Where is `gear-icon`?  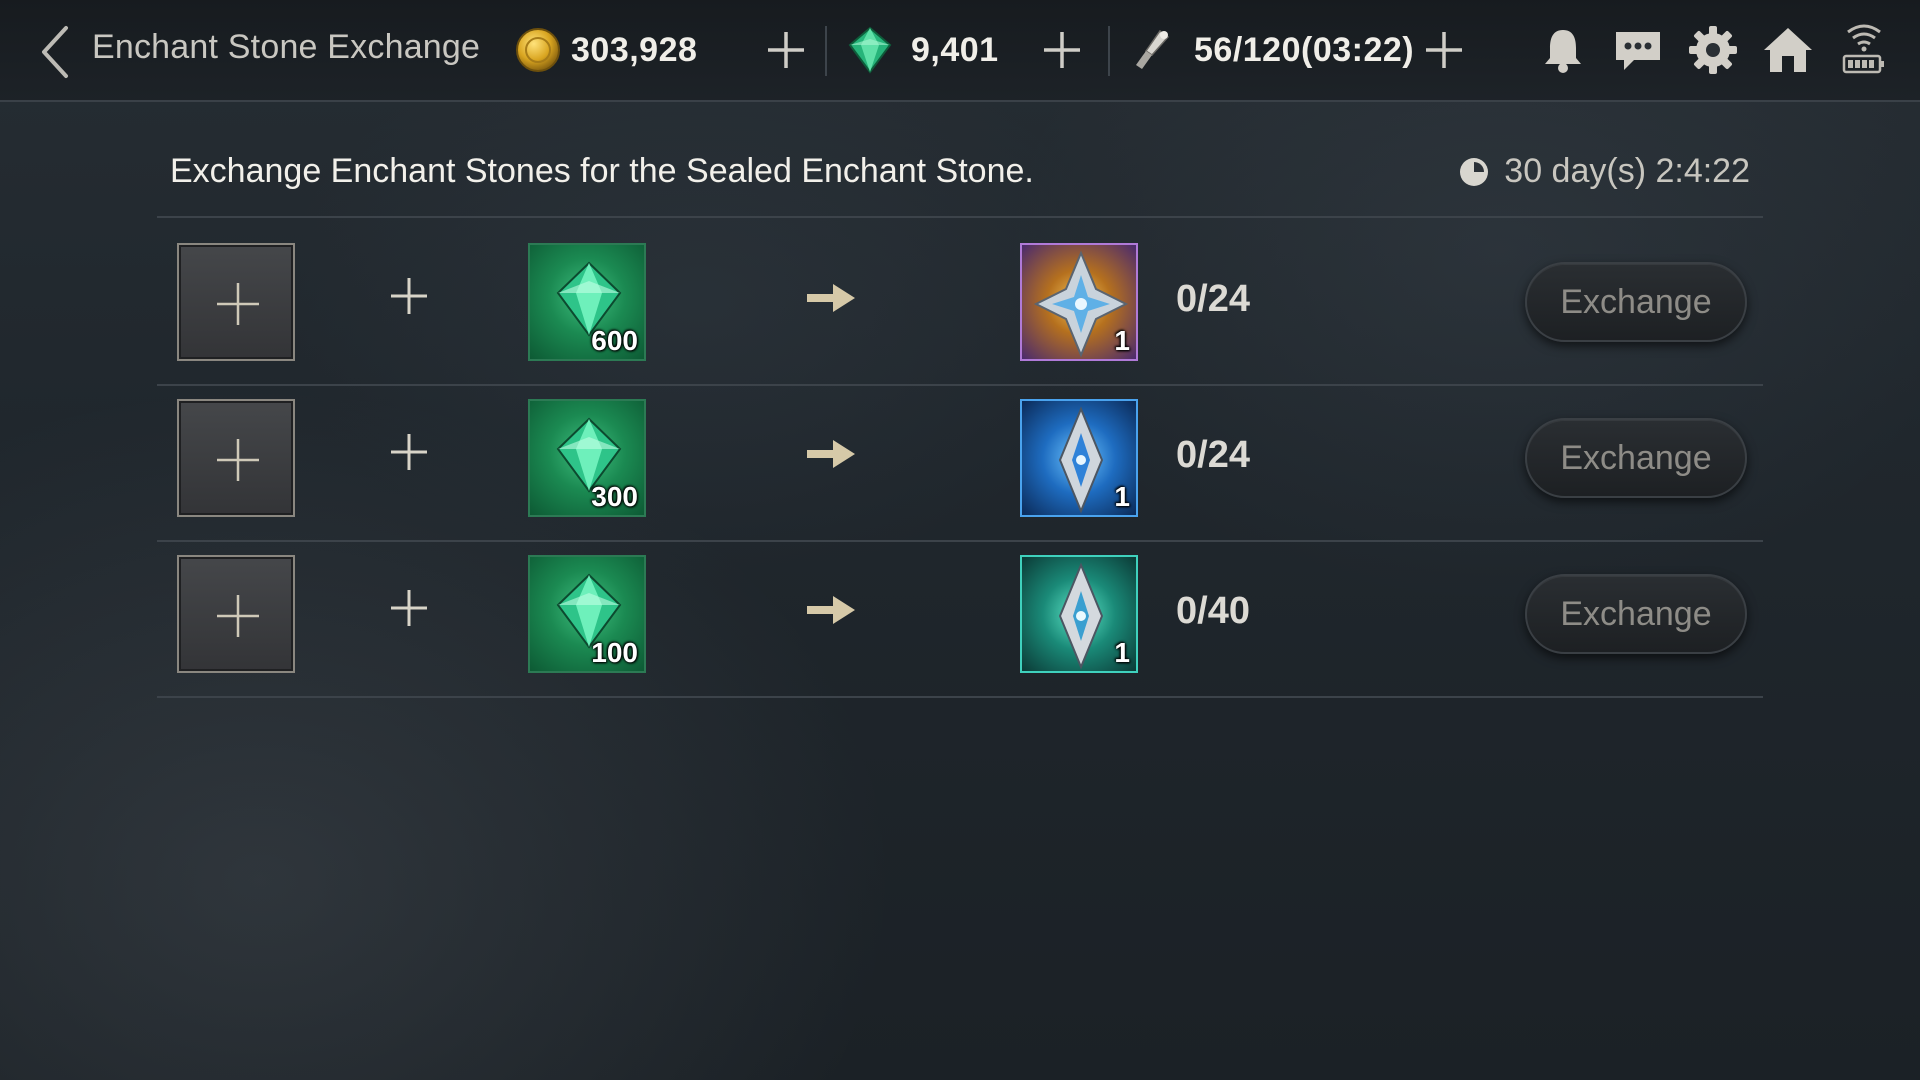
gear-icon is located at coordinates (1713, 50).